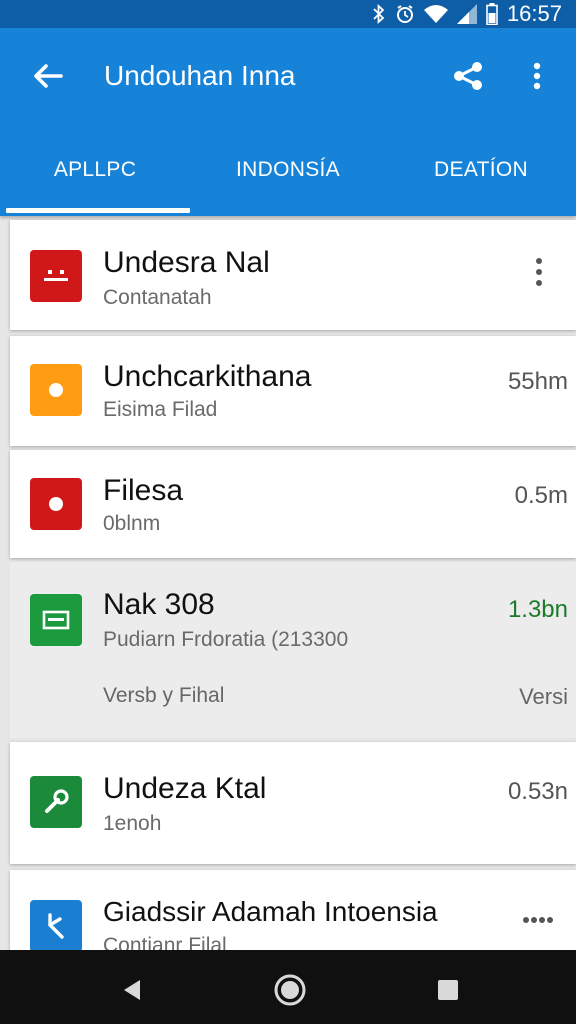 Image resolution: width=576 pixels, height=1024 pixels. I want to click on list-item: Undesra Nal Contanatah, so click(293, 275).